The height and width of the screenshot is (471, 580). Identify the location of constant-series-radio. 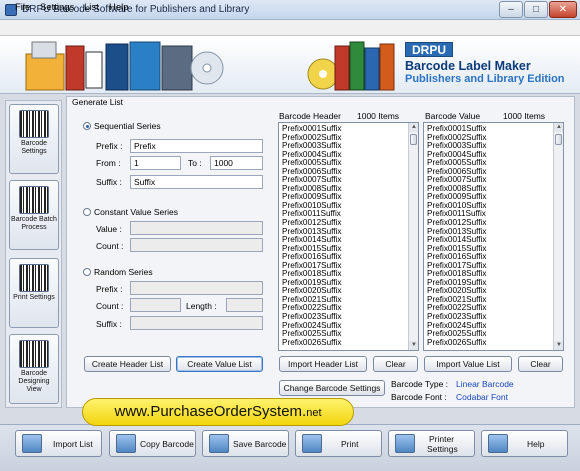
(87, 212).